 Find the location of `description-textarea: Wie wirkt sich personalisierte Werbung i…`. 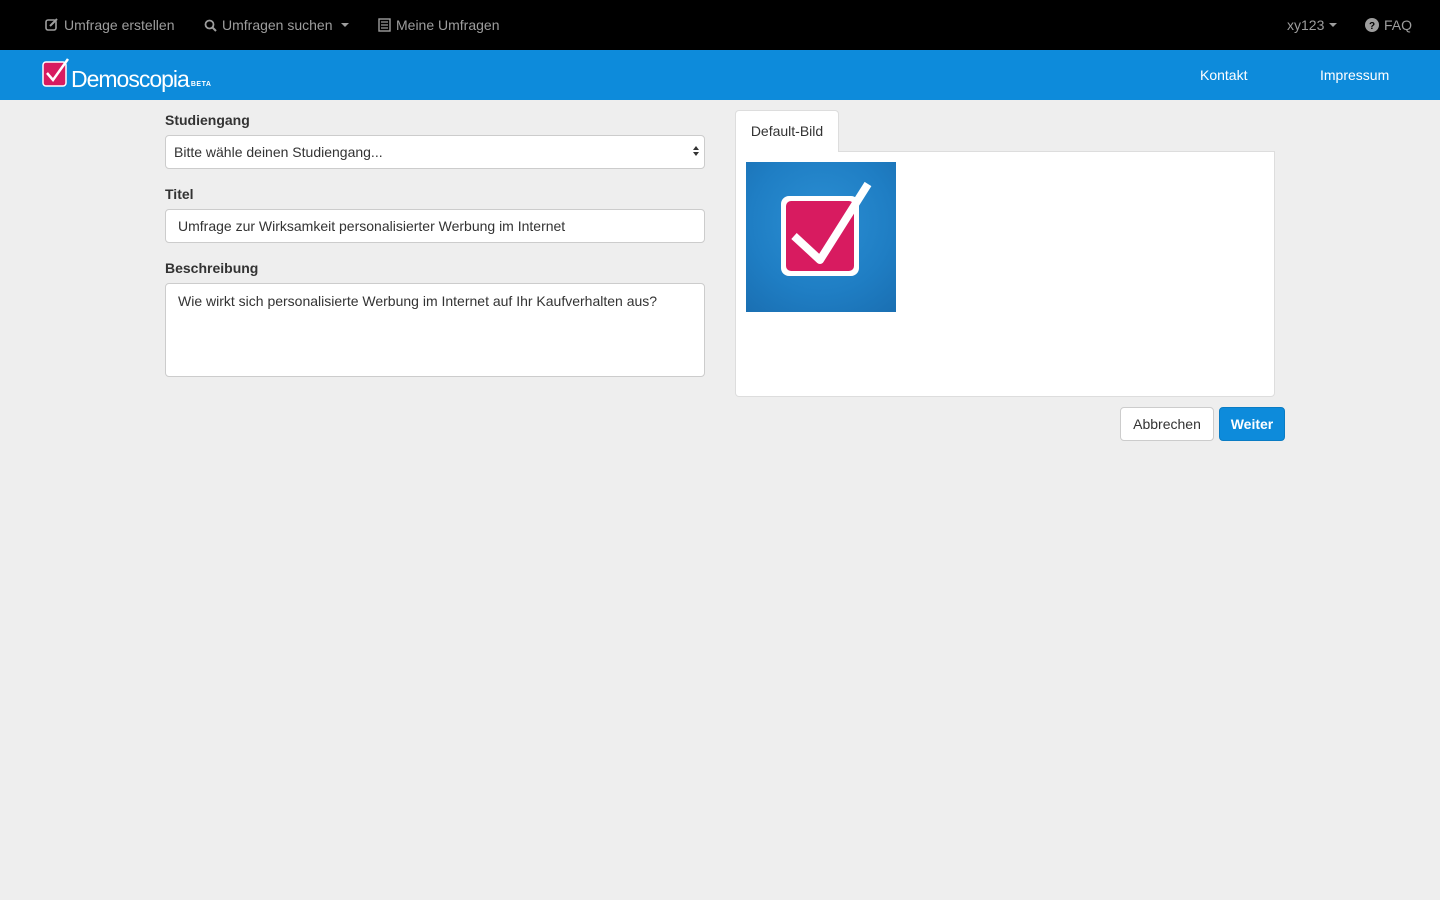

description-textarea: Wie wirkt sich personalisierte Werbung i… is located at coordinates (435, 330).